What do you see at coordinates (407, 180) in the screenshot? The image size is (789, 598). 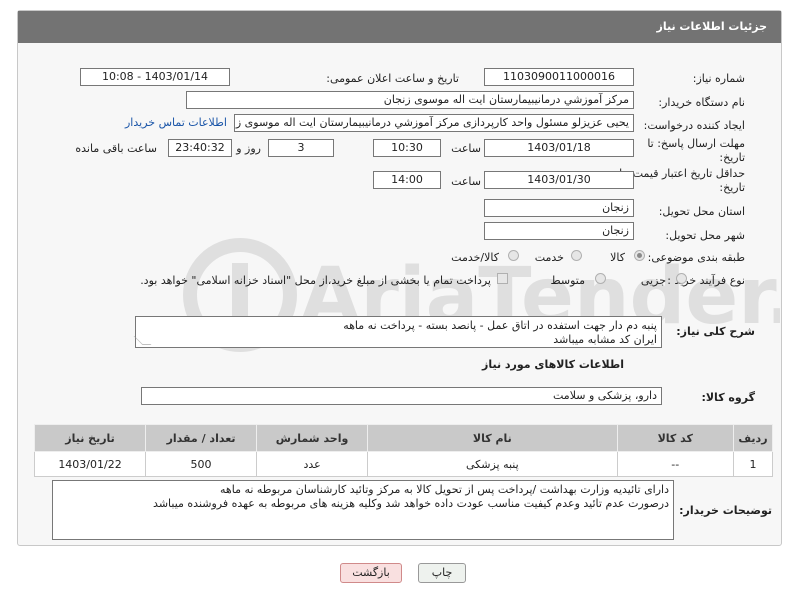 I see `validity-time-field: 14:00` at bounding box center [407, 180].